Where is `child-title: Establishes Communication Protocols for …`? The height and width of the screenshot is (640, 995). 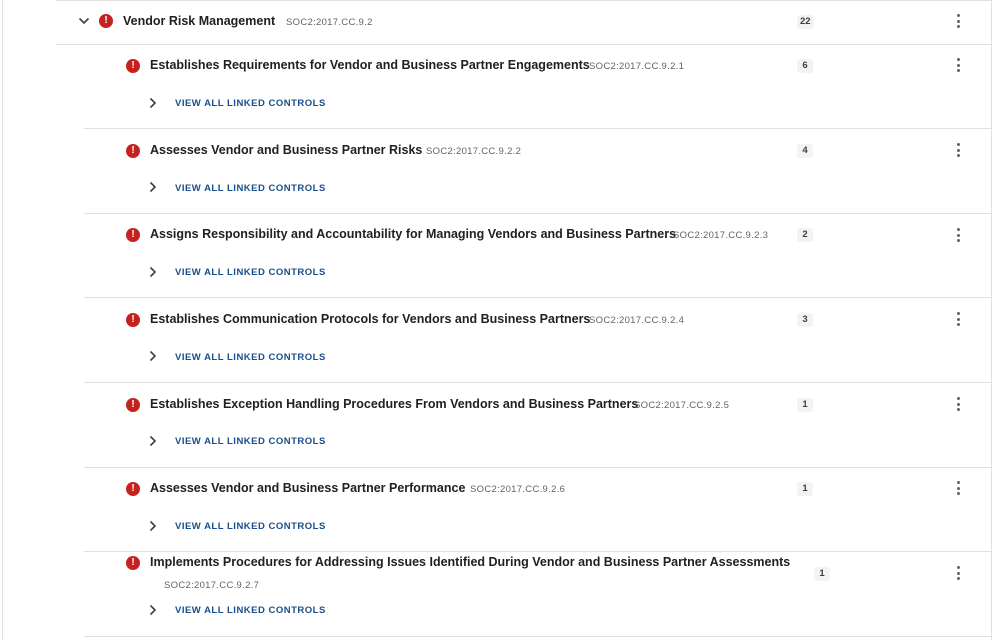
child-title: Establishes Communication Protocols for … is located at coordinates (370, 319).